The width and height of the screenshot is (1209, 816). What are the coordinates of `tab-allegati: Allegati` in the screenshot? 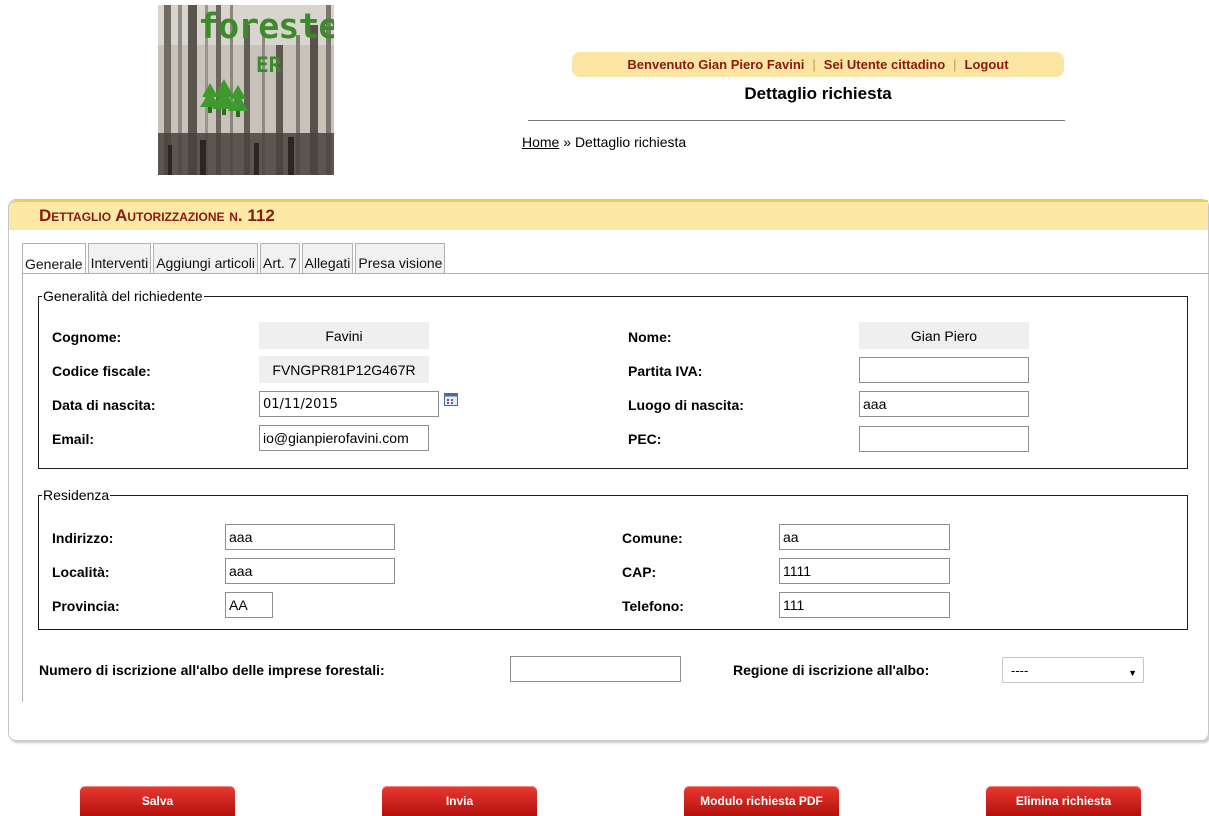 It's located at (327, 258).